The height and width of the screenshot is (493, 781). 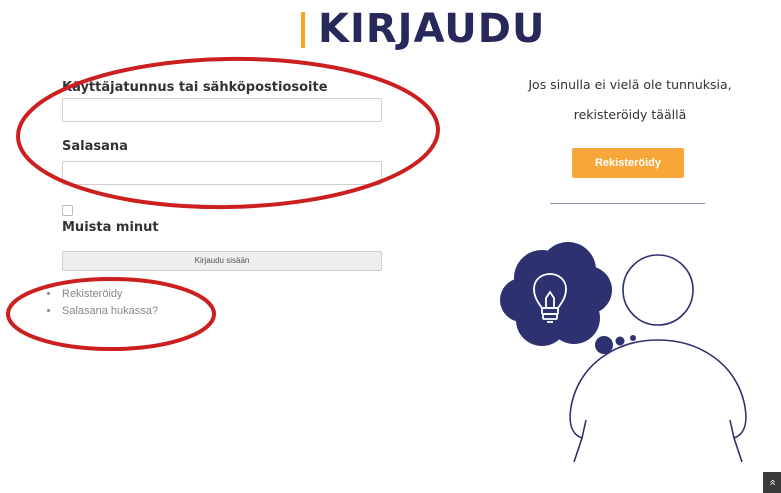 What do you see at coordinates (303, 30) in the screenshot?
I see `title-accent-bar` at bounding box center [303, 30].